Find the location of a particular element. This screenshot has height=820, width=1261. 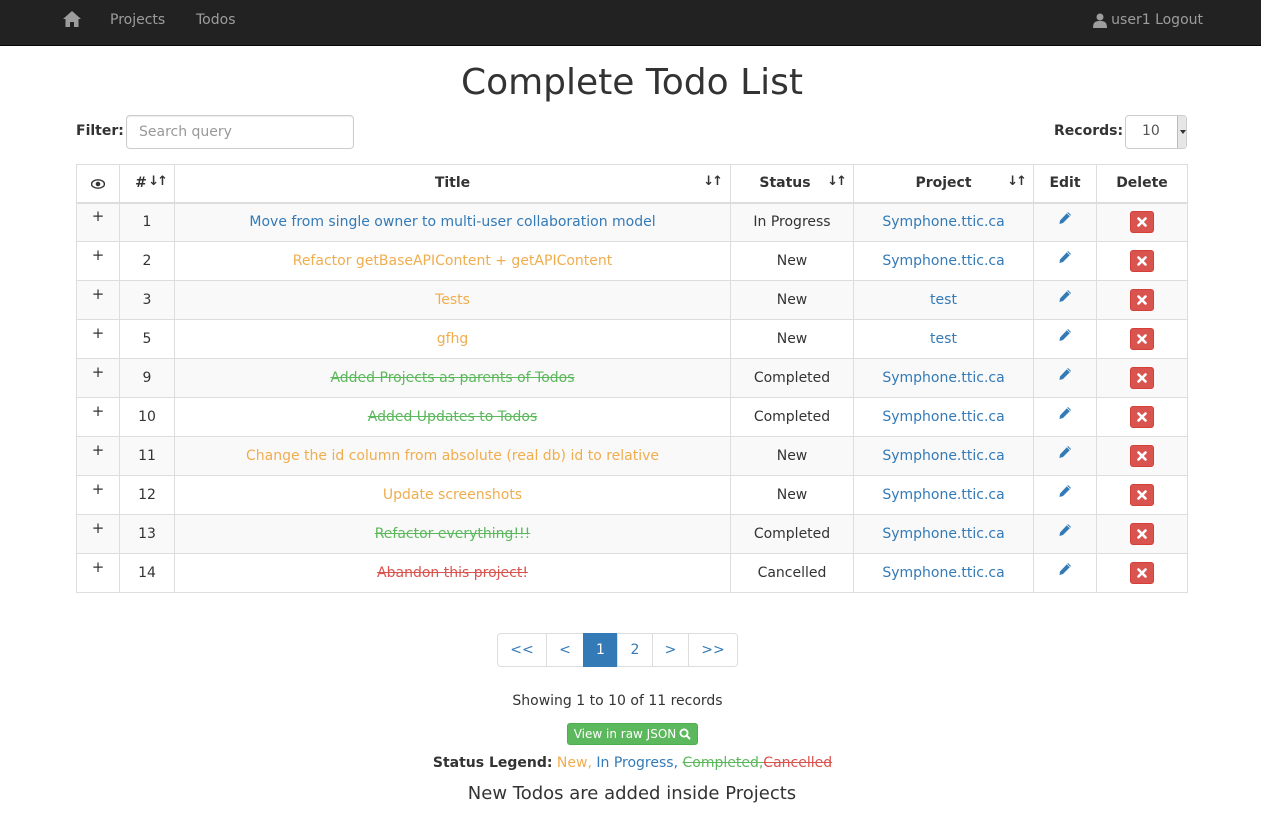

project-cell: Symphone.ttic.ca is located at coordinates (943, 495).